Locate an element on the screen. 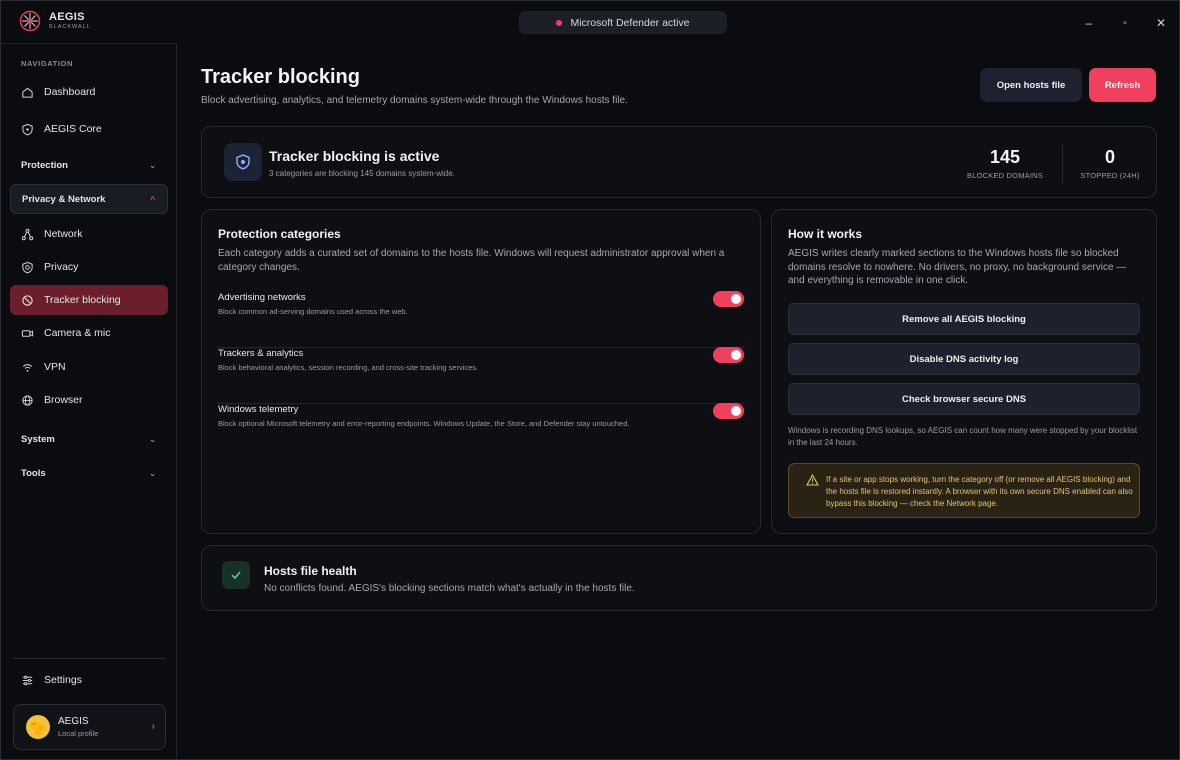  sidebar-item-label: Network is located at coordinates (63, 234).